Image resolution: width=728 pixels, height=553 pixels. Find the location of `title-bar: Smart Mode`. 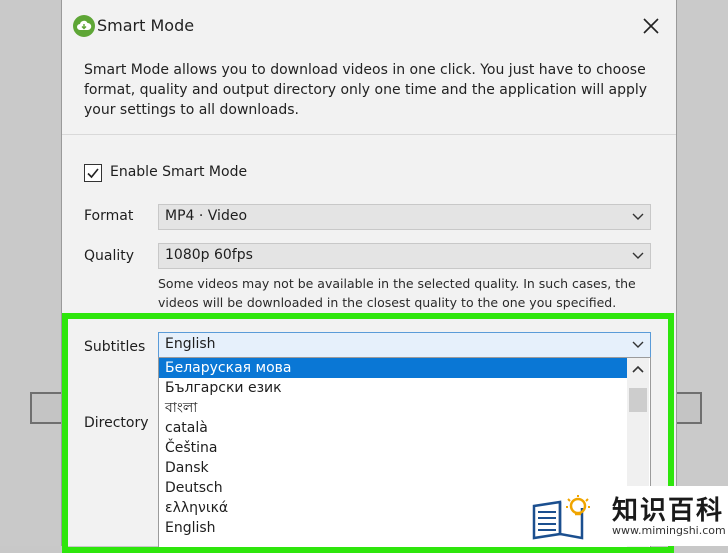

title-bar: Smart Mode is located at coordinates (369, 25).